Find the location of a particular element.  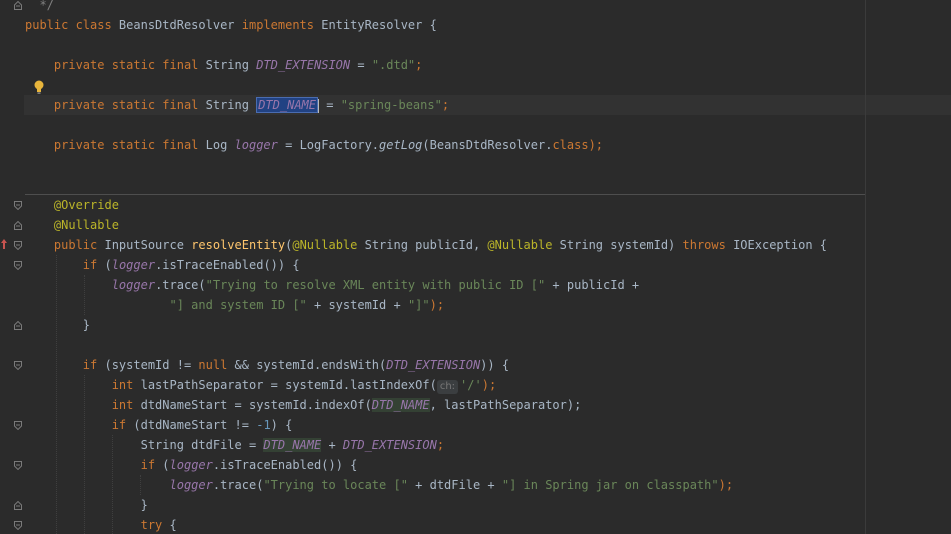

code-token: public is located at coordinates (65, 245).